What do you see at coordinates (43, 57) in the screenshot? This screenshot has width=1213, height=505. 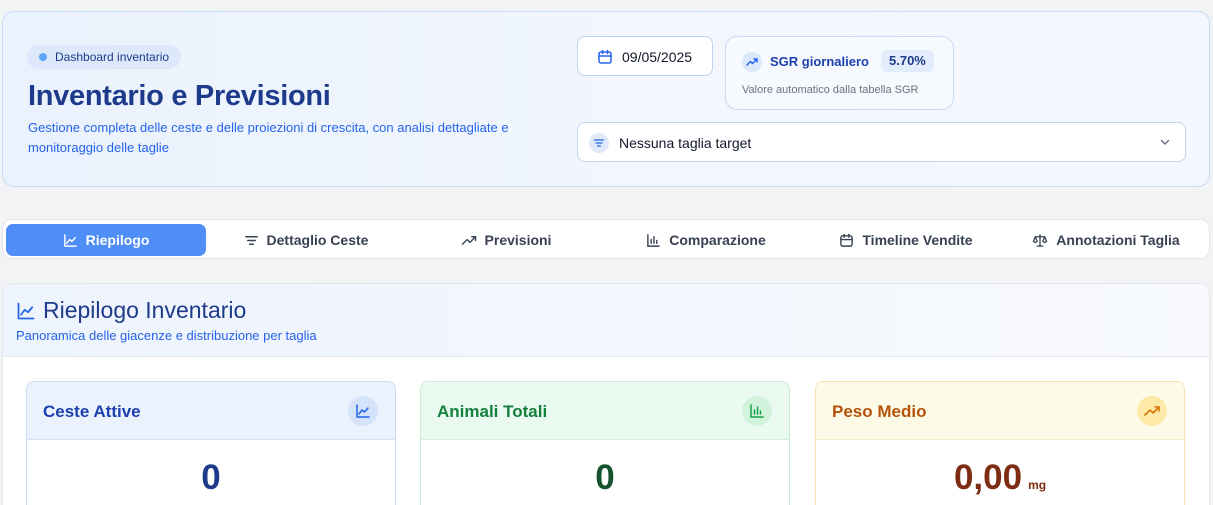 I see `badge-dot-icon` at bounding box center [43, 57].